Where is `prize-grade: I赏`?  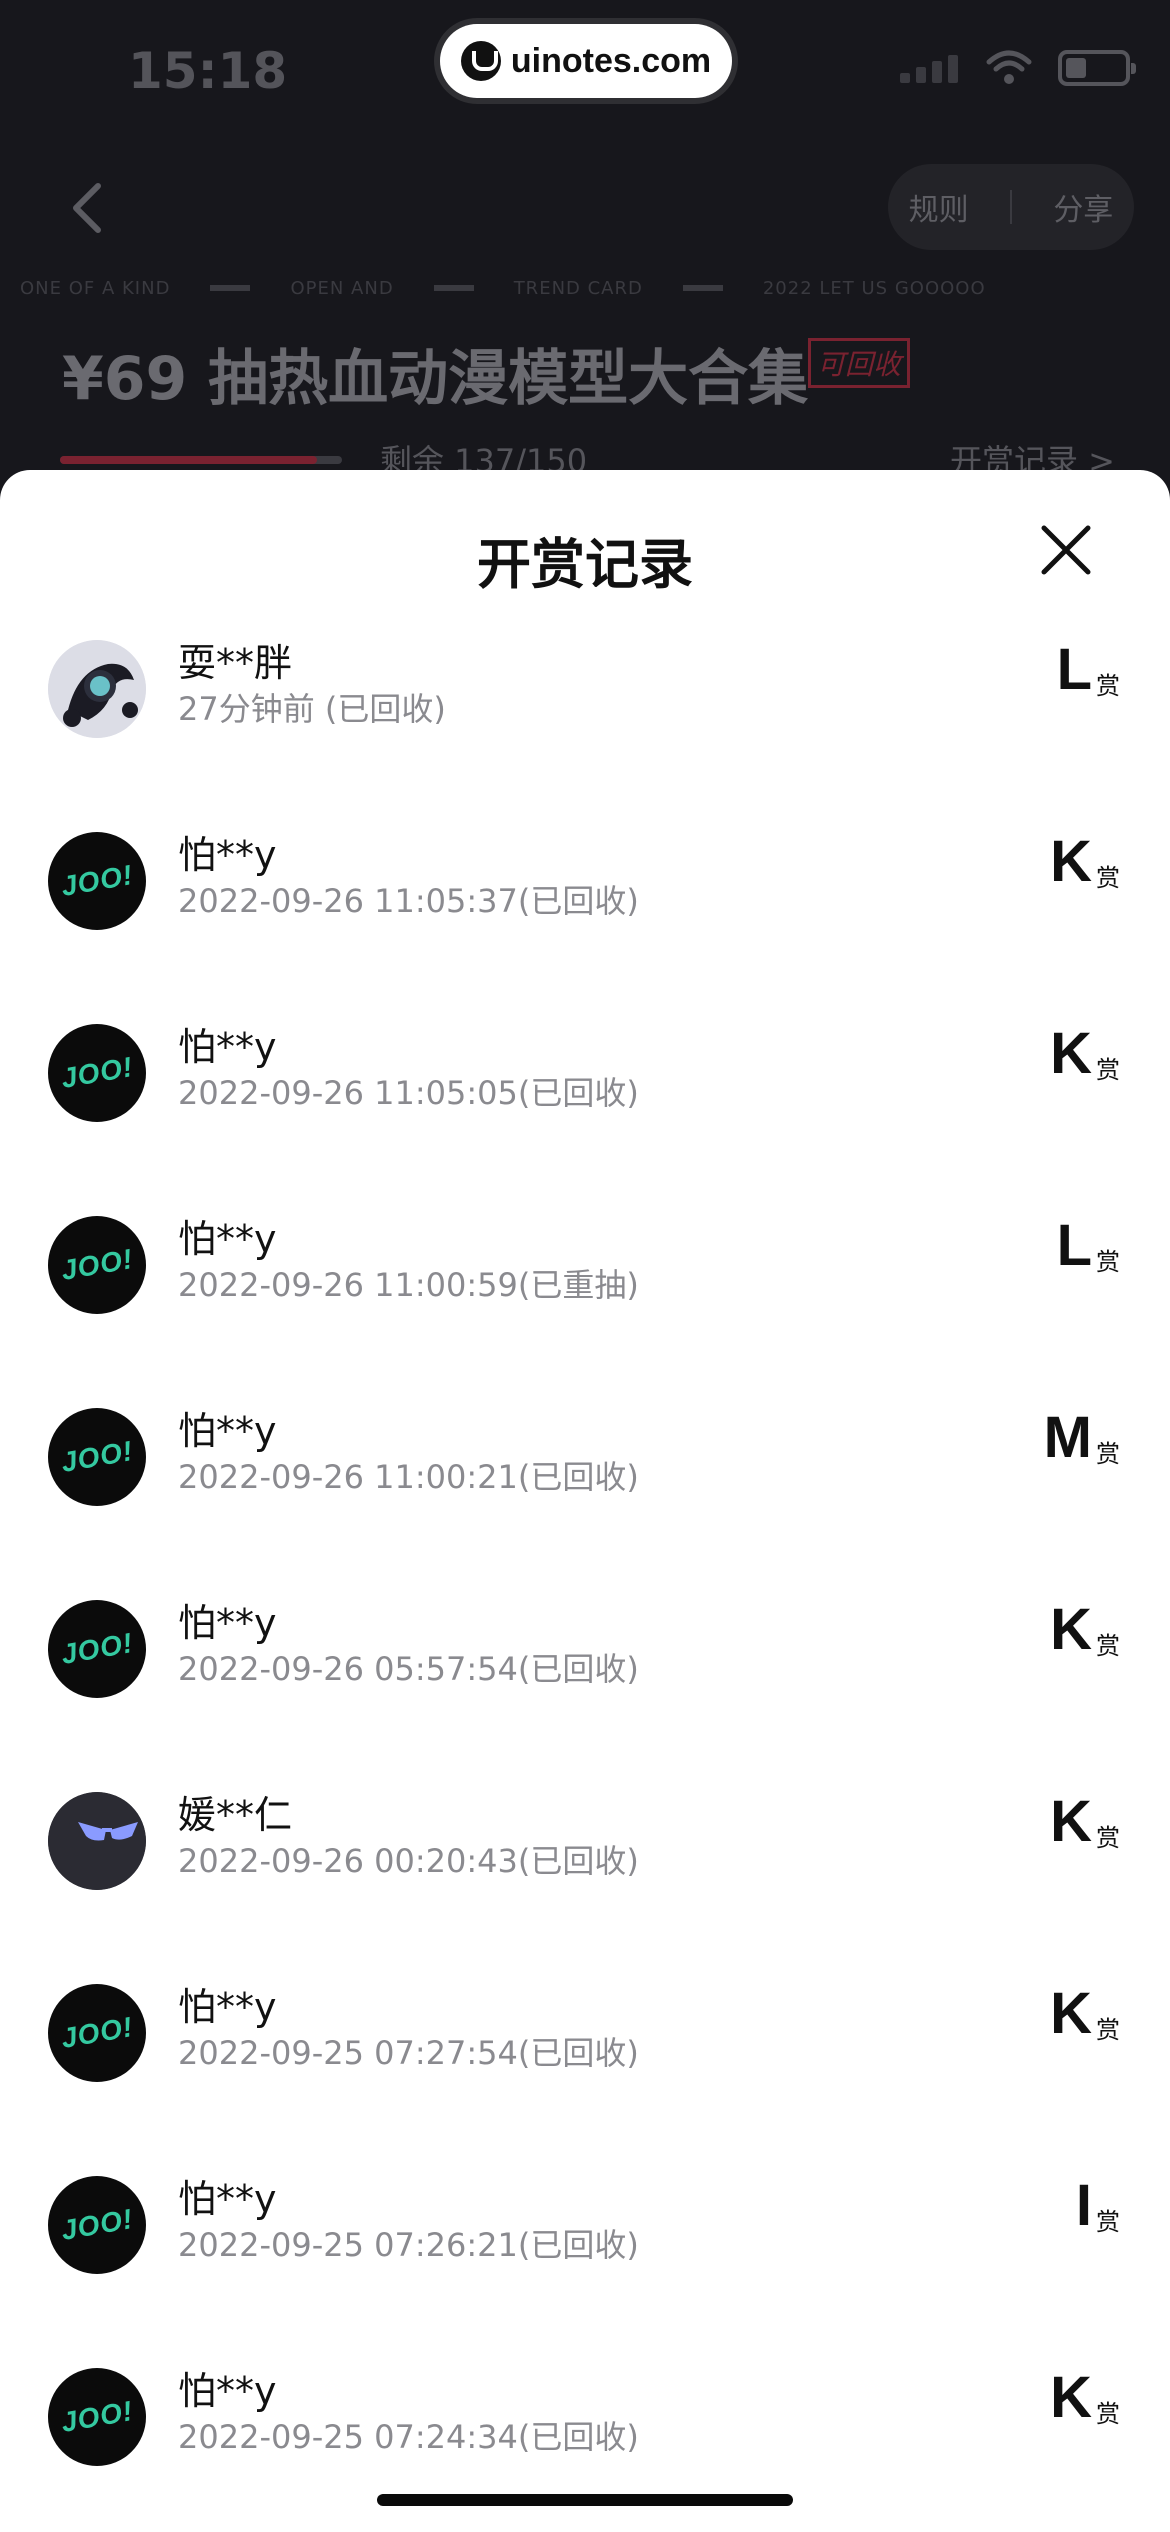 prize-grade: I赏 is located at coordinates (1097, 2205).